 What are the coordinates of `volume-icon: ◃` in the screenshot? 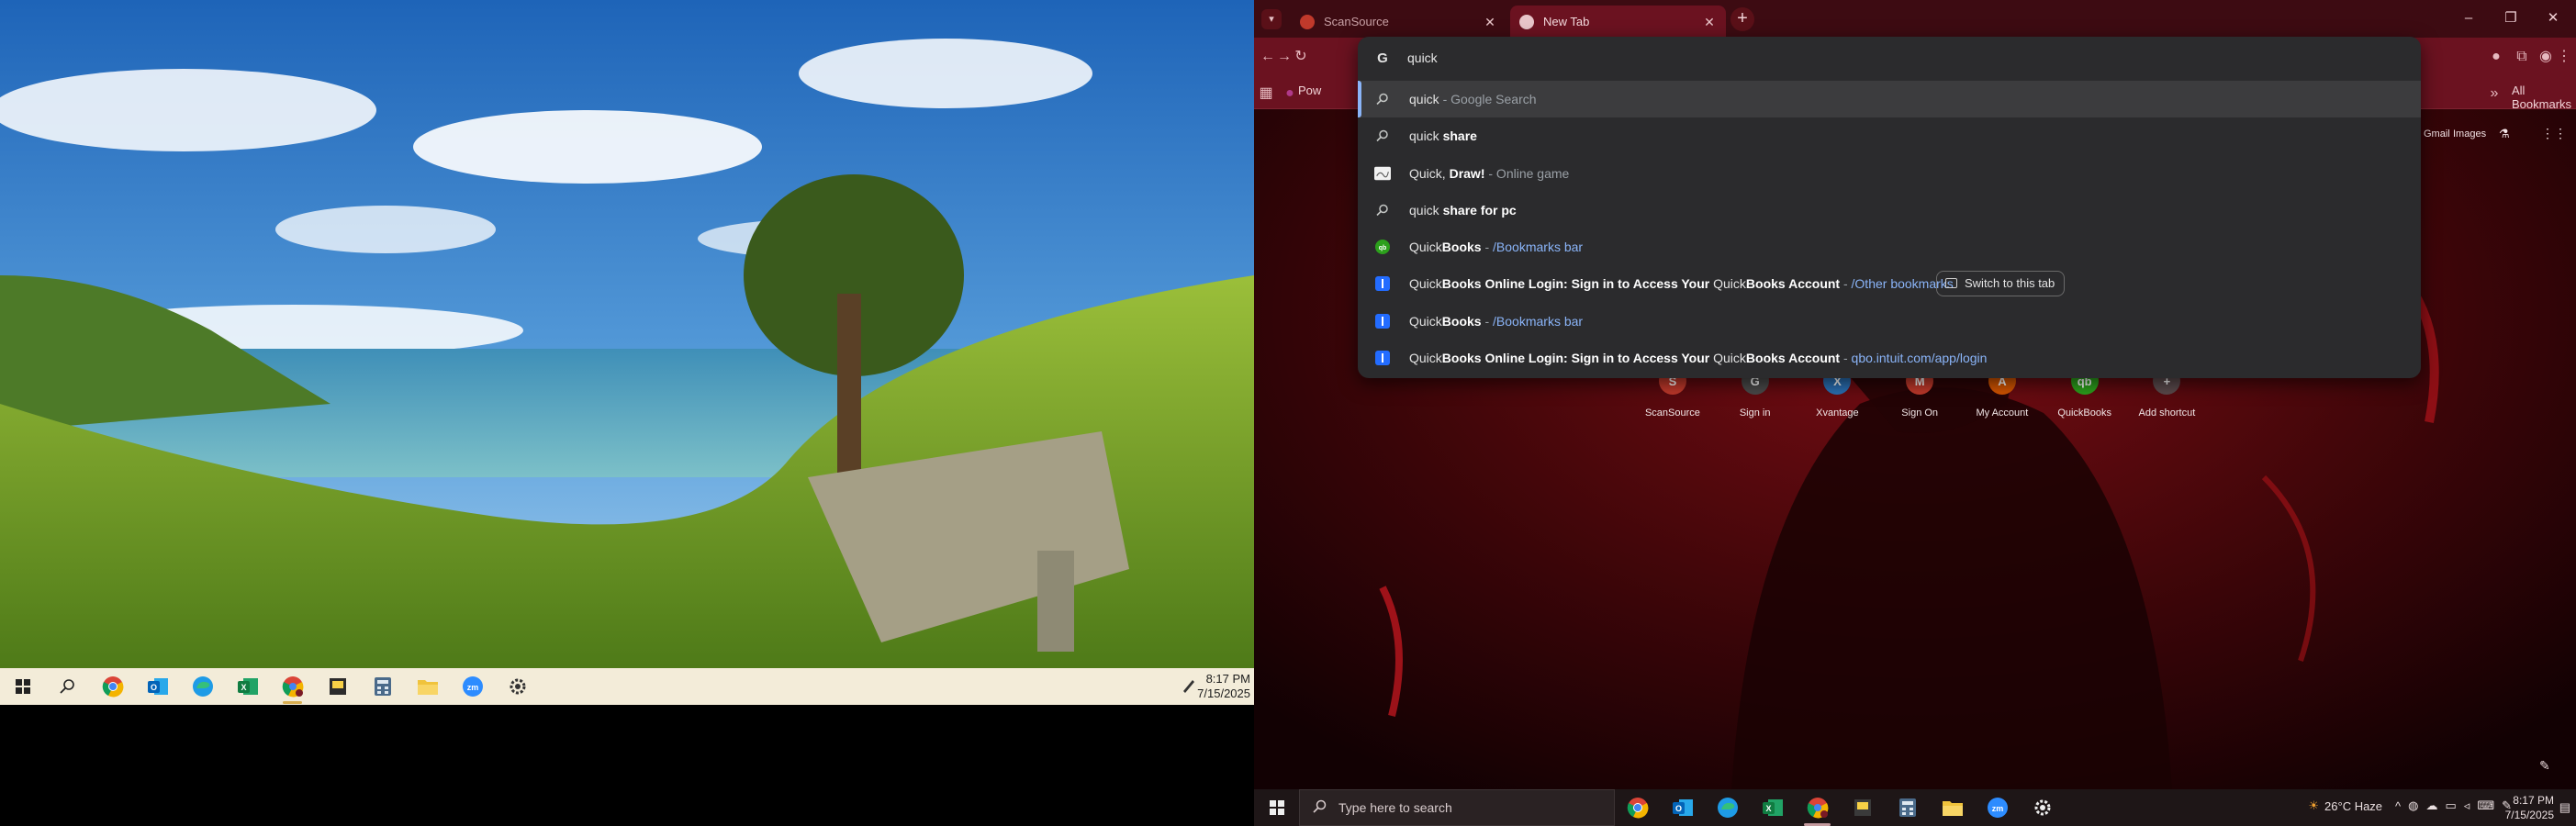 It's located at (2467, 806).